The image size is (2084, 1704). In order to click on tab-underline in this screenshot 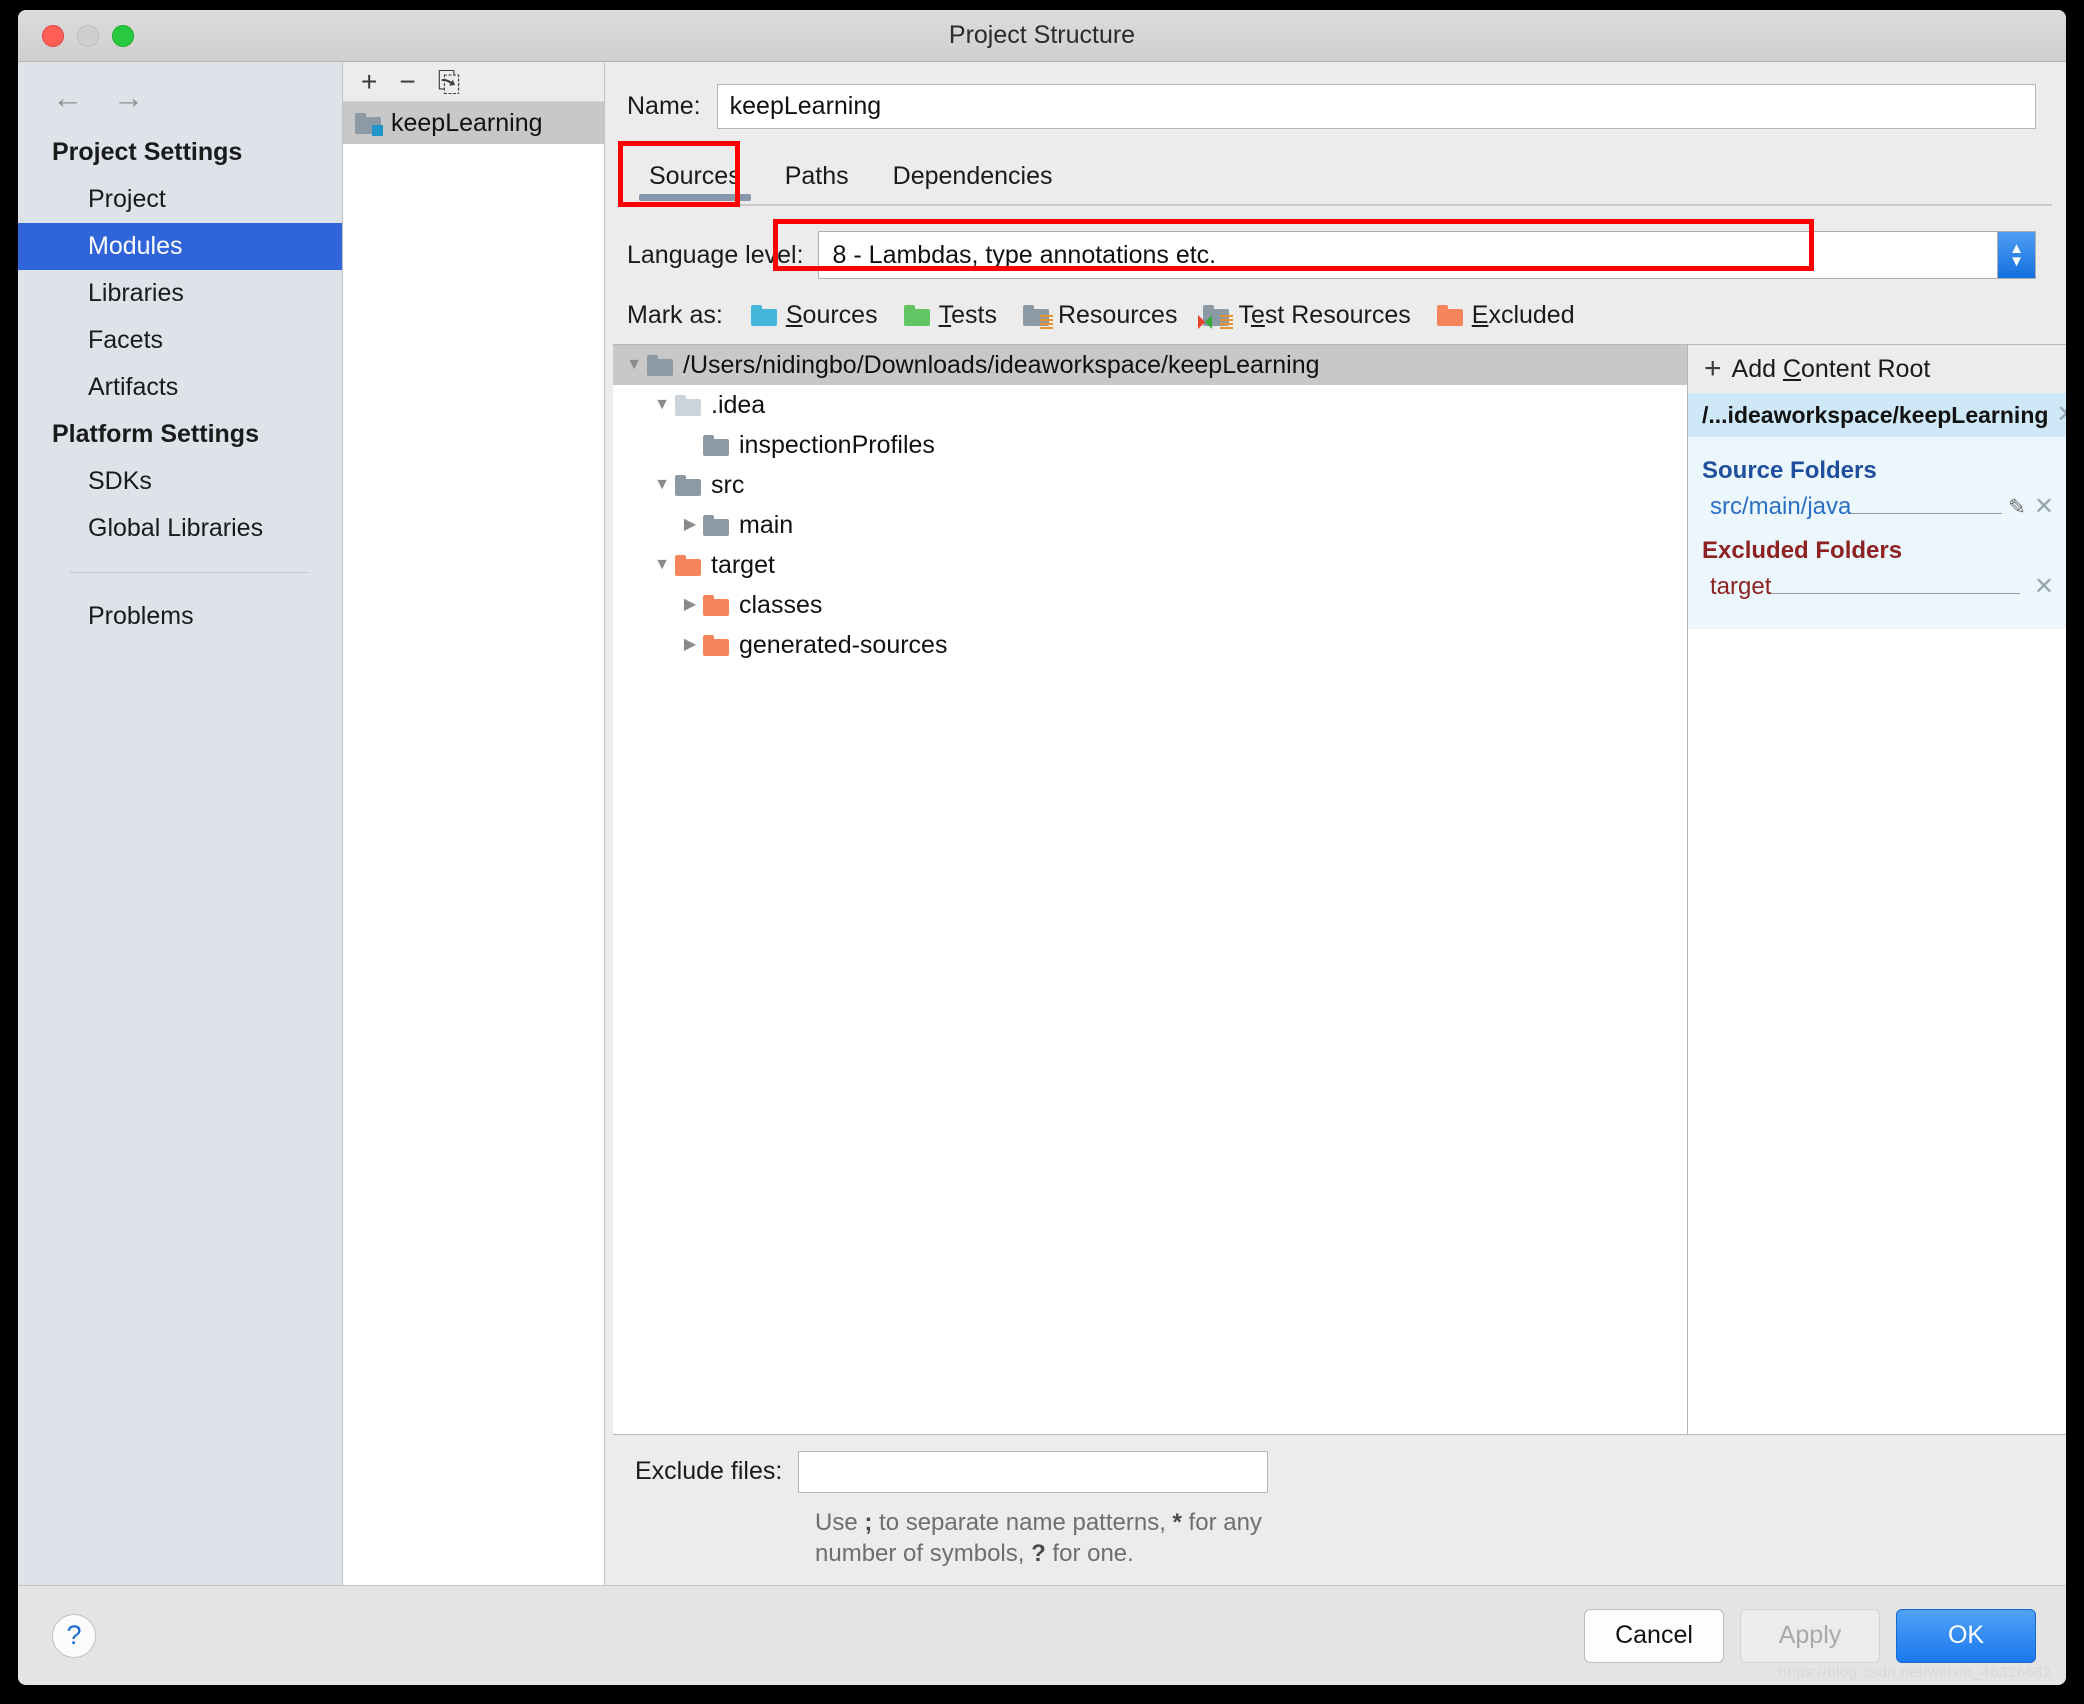, I will do `click(1339, 205)`.